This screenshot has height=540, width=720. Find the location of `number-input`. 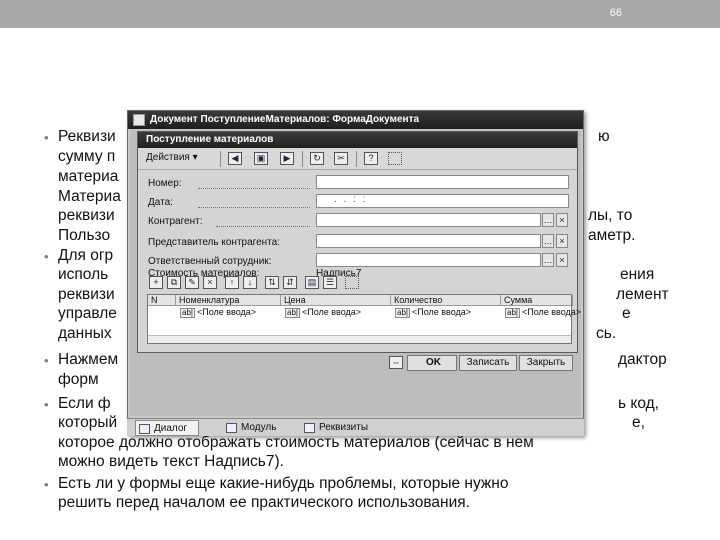

number-input is located at coordinates (442, 182).